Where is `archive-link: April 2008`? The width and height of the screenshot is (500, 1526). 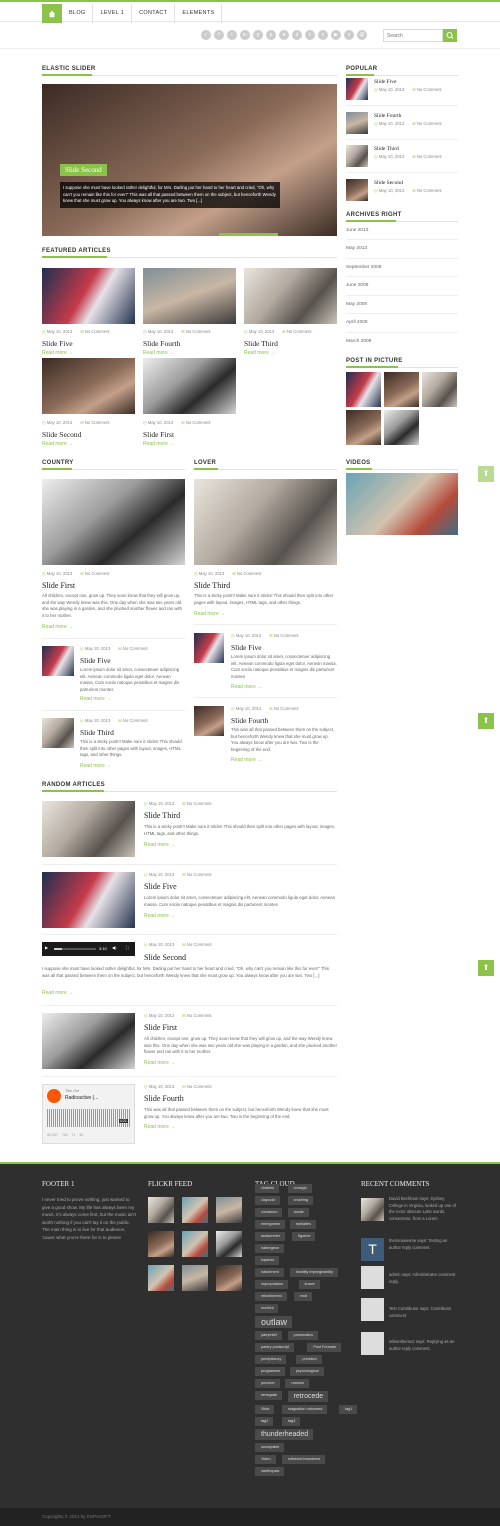
archive-link: April 2008 is located at coordinates (357, 322).